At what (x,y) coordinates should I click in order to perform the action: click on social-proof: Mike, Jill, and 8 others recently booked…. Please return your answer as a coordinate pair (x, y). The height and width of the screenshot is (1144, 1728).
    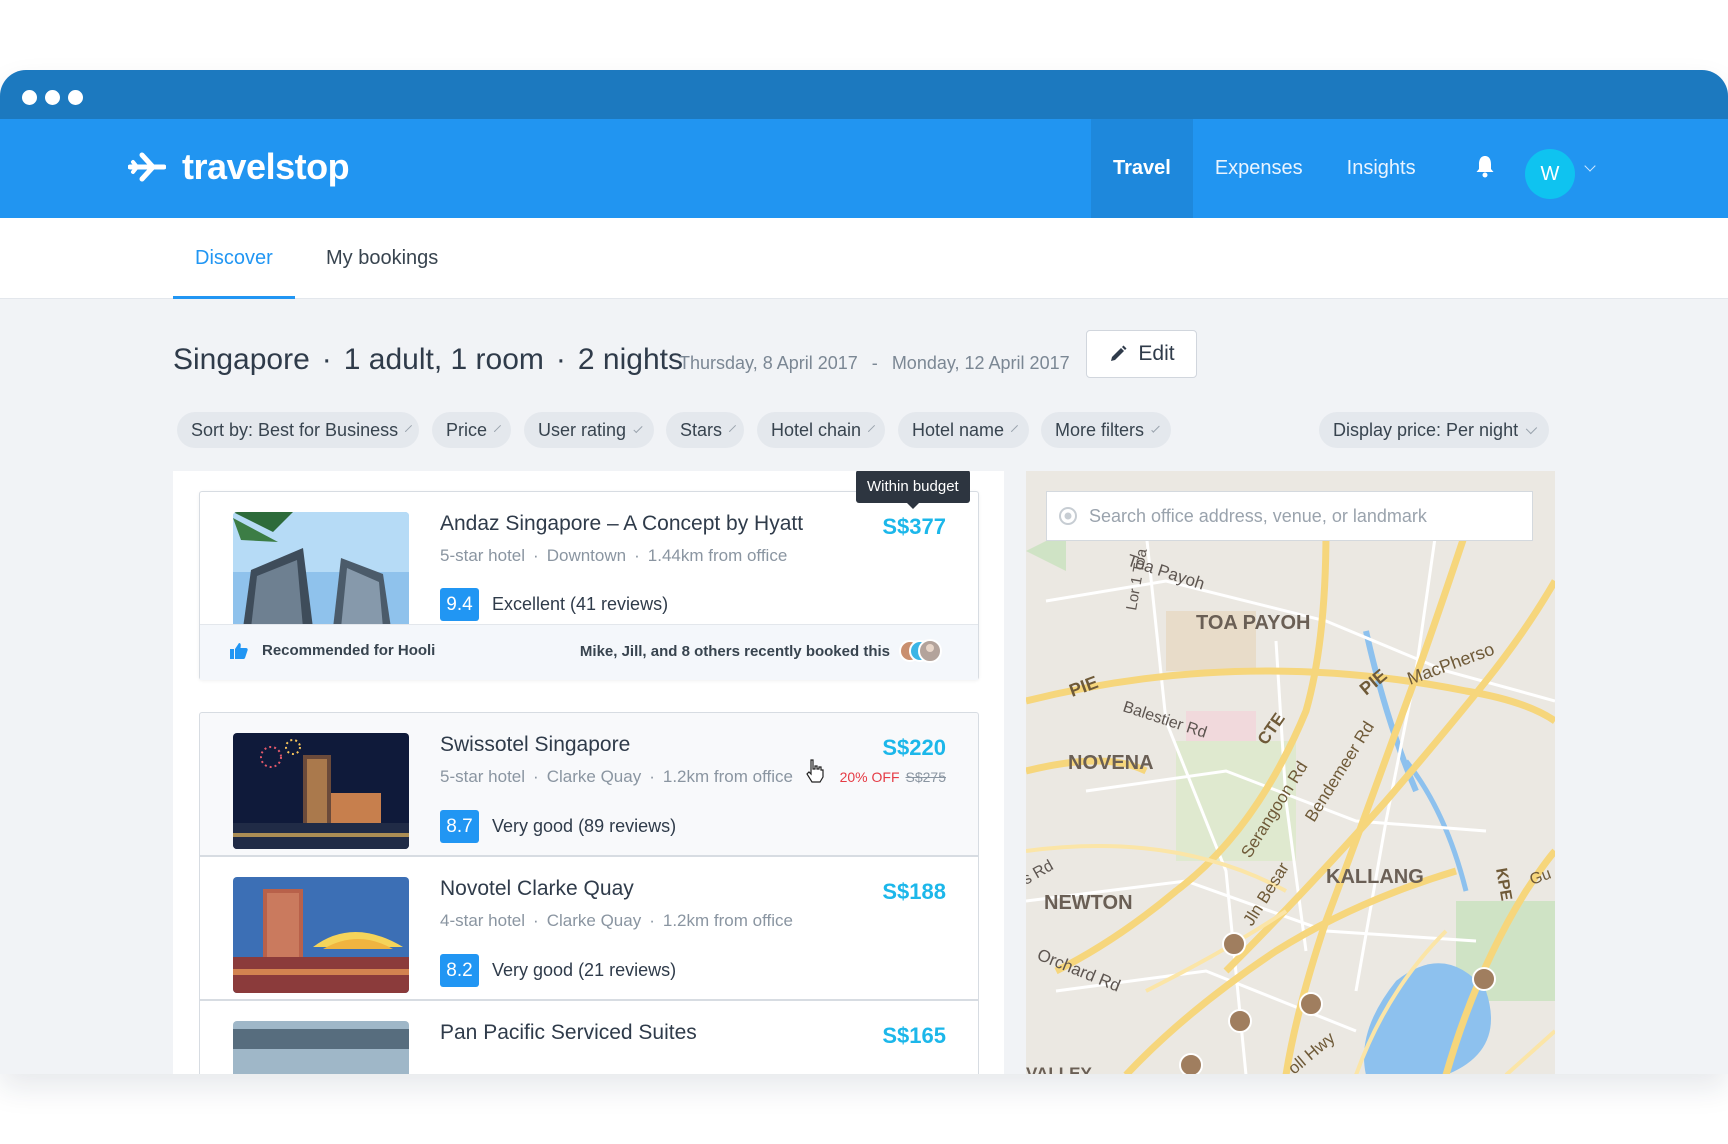
    Looking at the image, I should click on (734, 651).